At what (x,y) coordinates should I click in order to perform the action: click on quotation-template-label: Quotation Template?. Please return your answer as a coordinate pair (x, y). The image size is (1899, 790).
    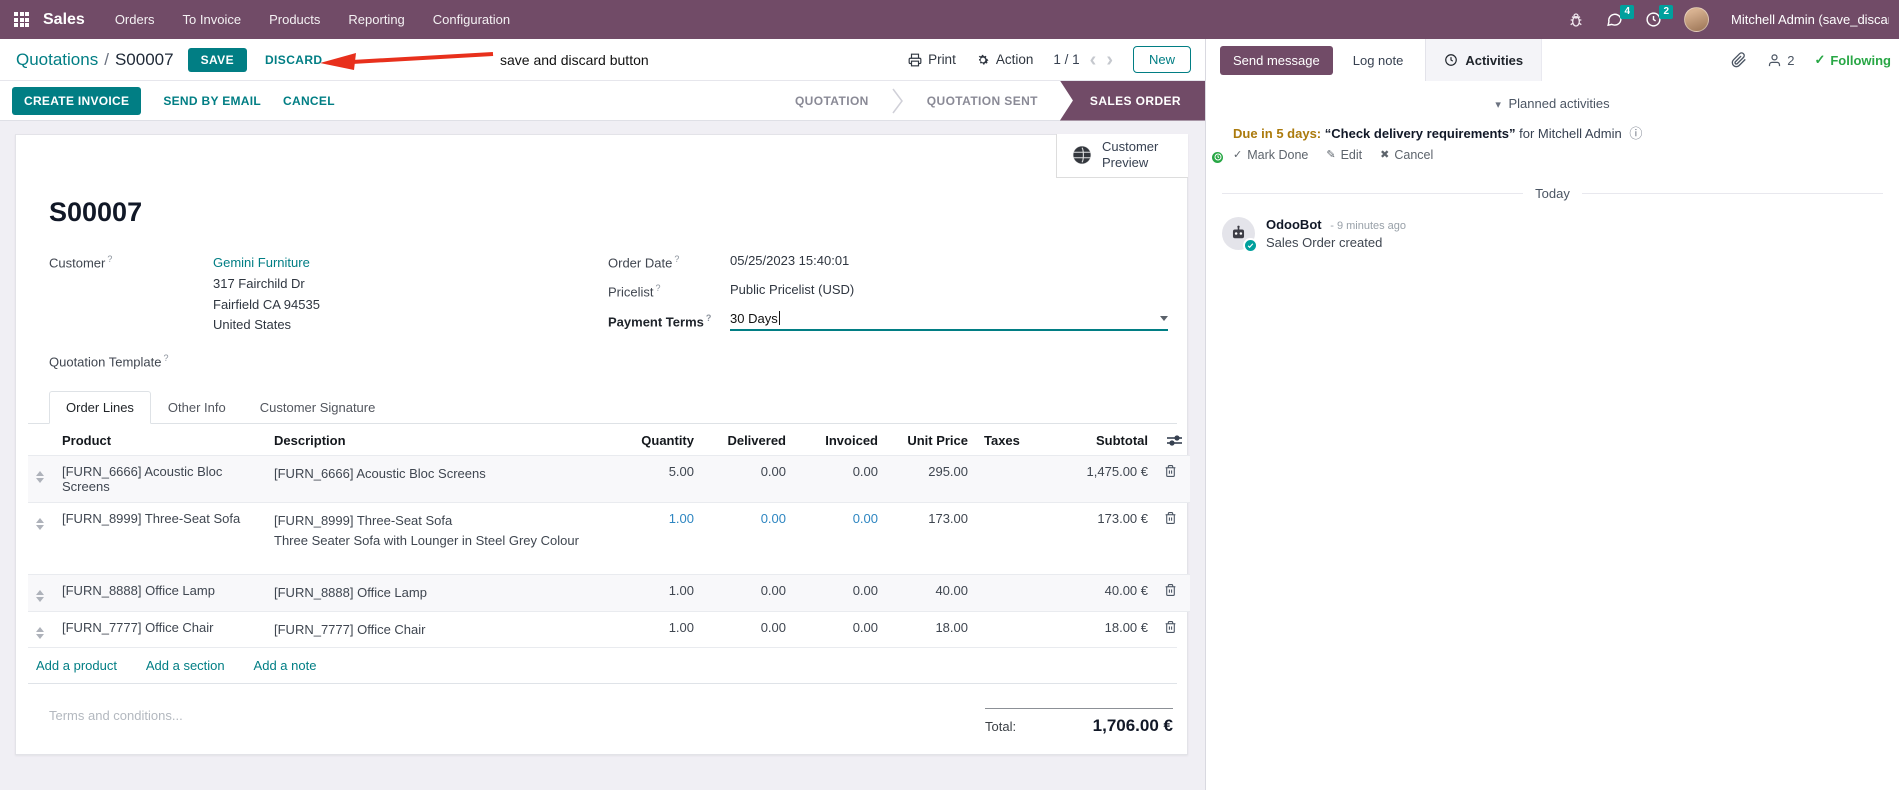
    Looking at the image, I should click on (184, 360).